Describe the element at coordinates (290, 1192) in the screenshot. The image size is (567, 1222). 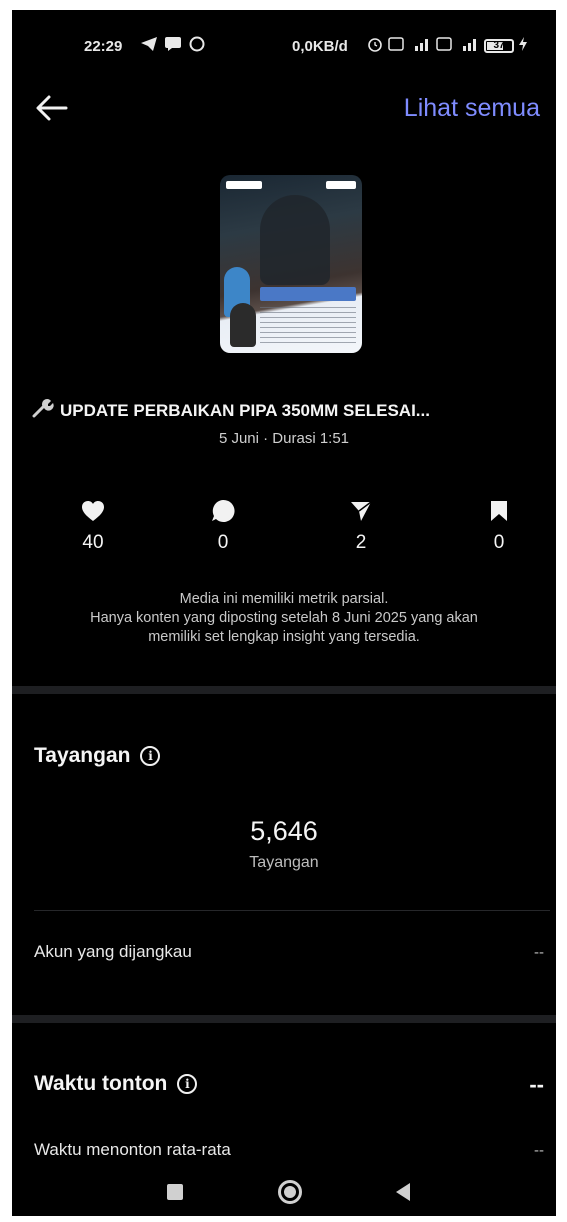
I see `home-button` at that location.